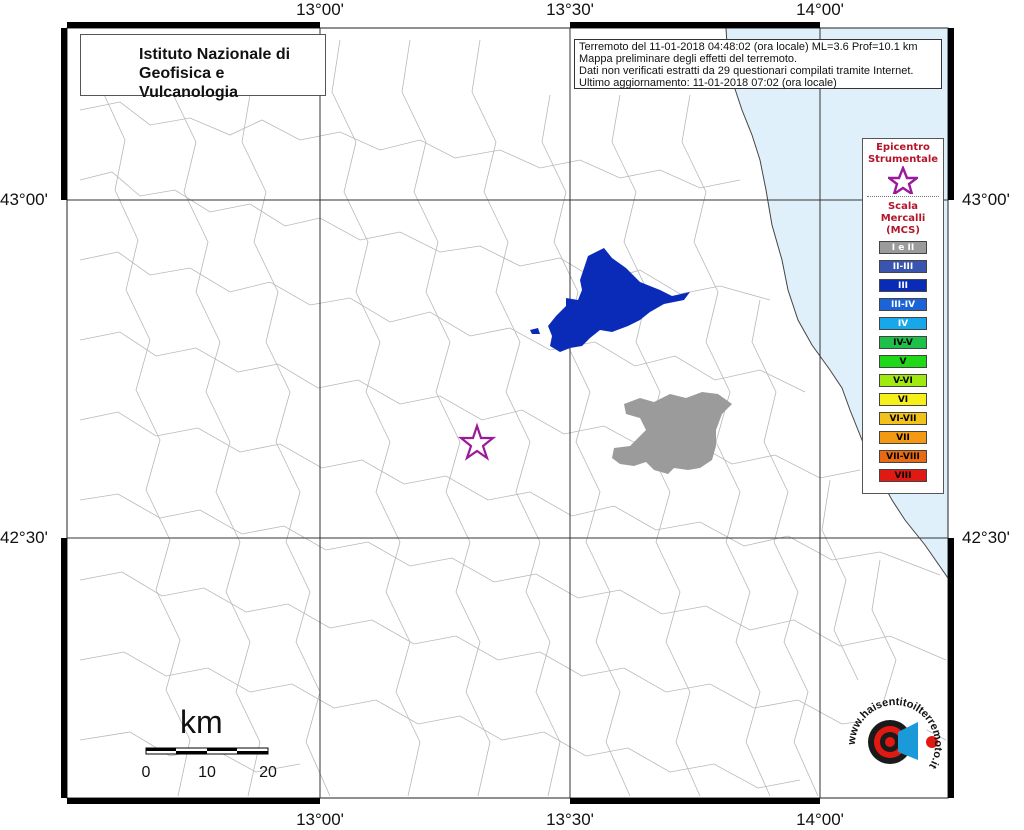  What do you see at coordinates (903, 380) in the screenshot?
I see `legend-swatch: V-VI` at bounding box center [903, 380].